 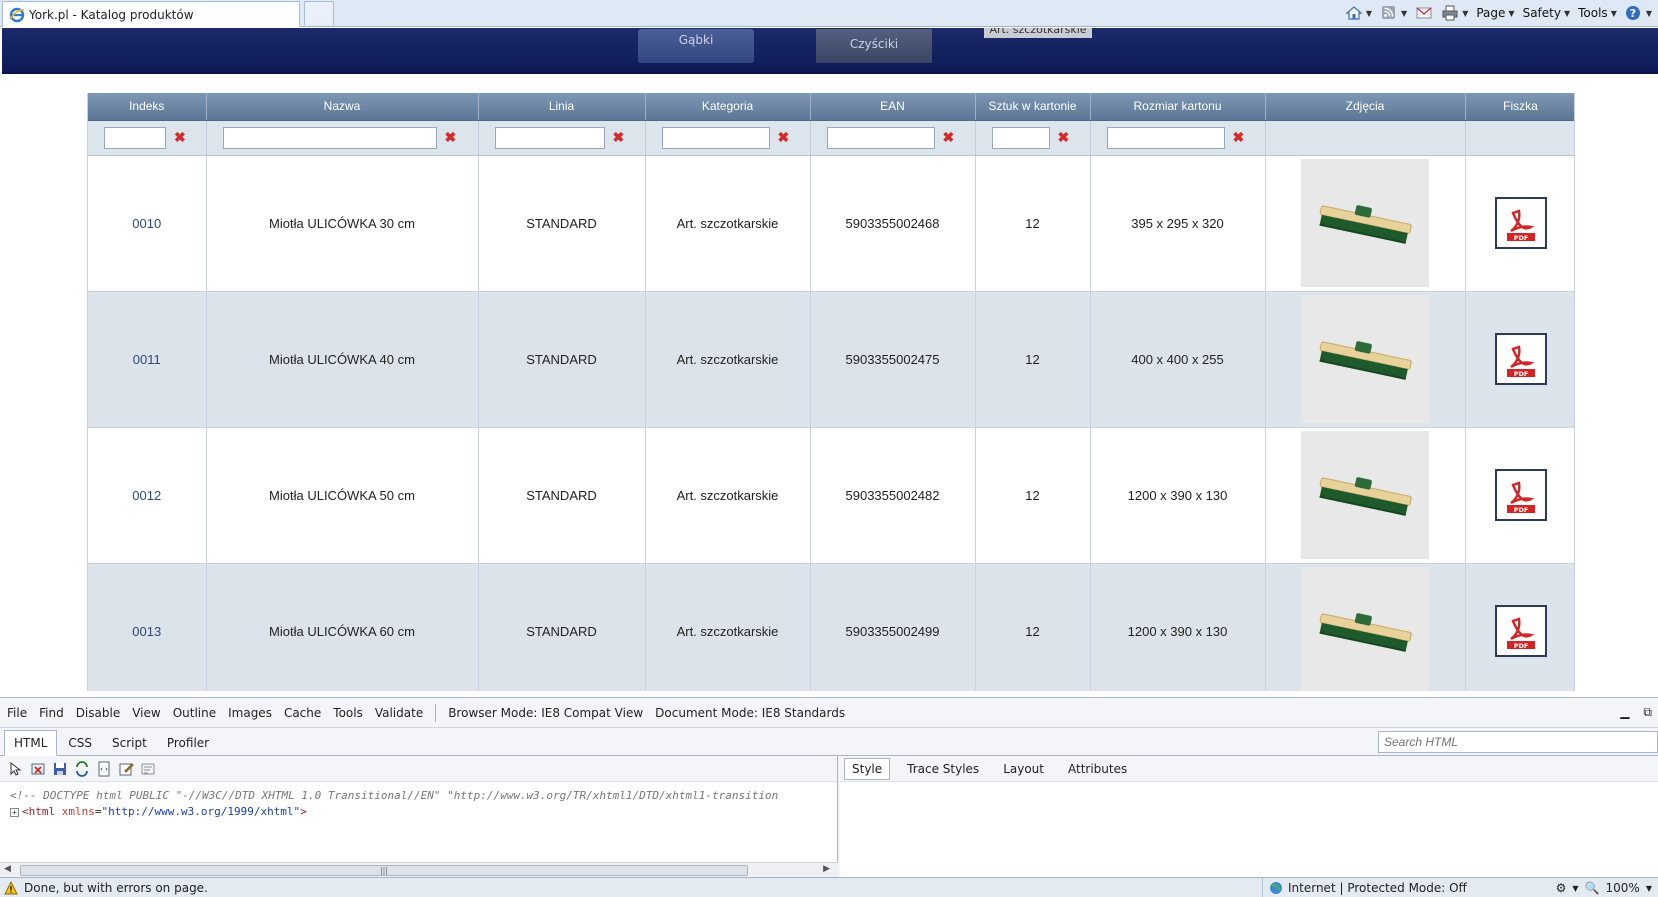 What do you see at coordinates (82, 768) in the screenshot?
I see `refresh-icon` at bounding box center [82, 768].